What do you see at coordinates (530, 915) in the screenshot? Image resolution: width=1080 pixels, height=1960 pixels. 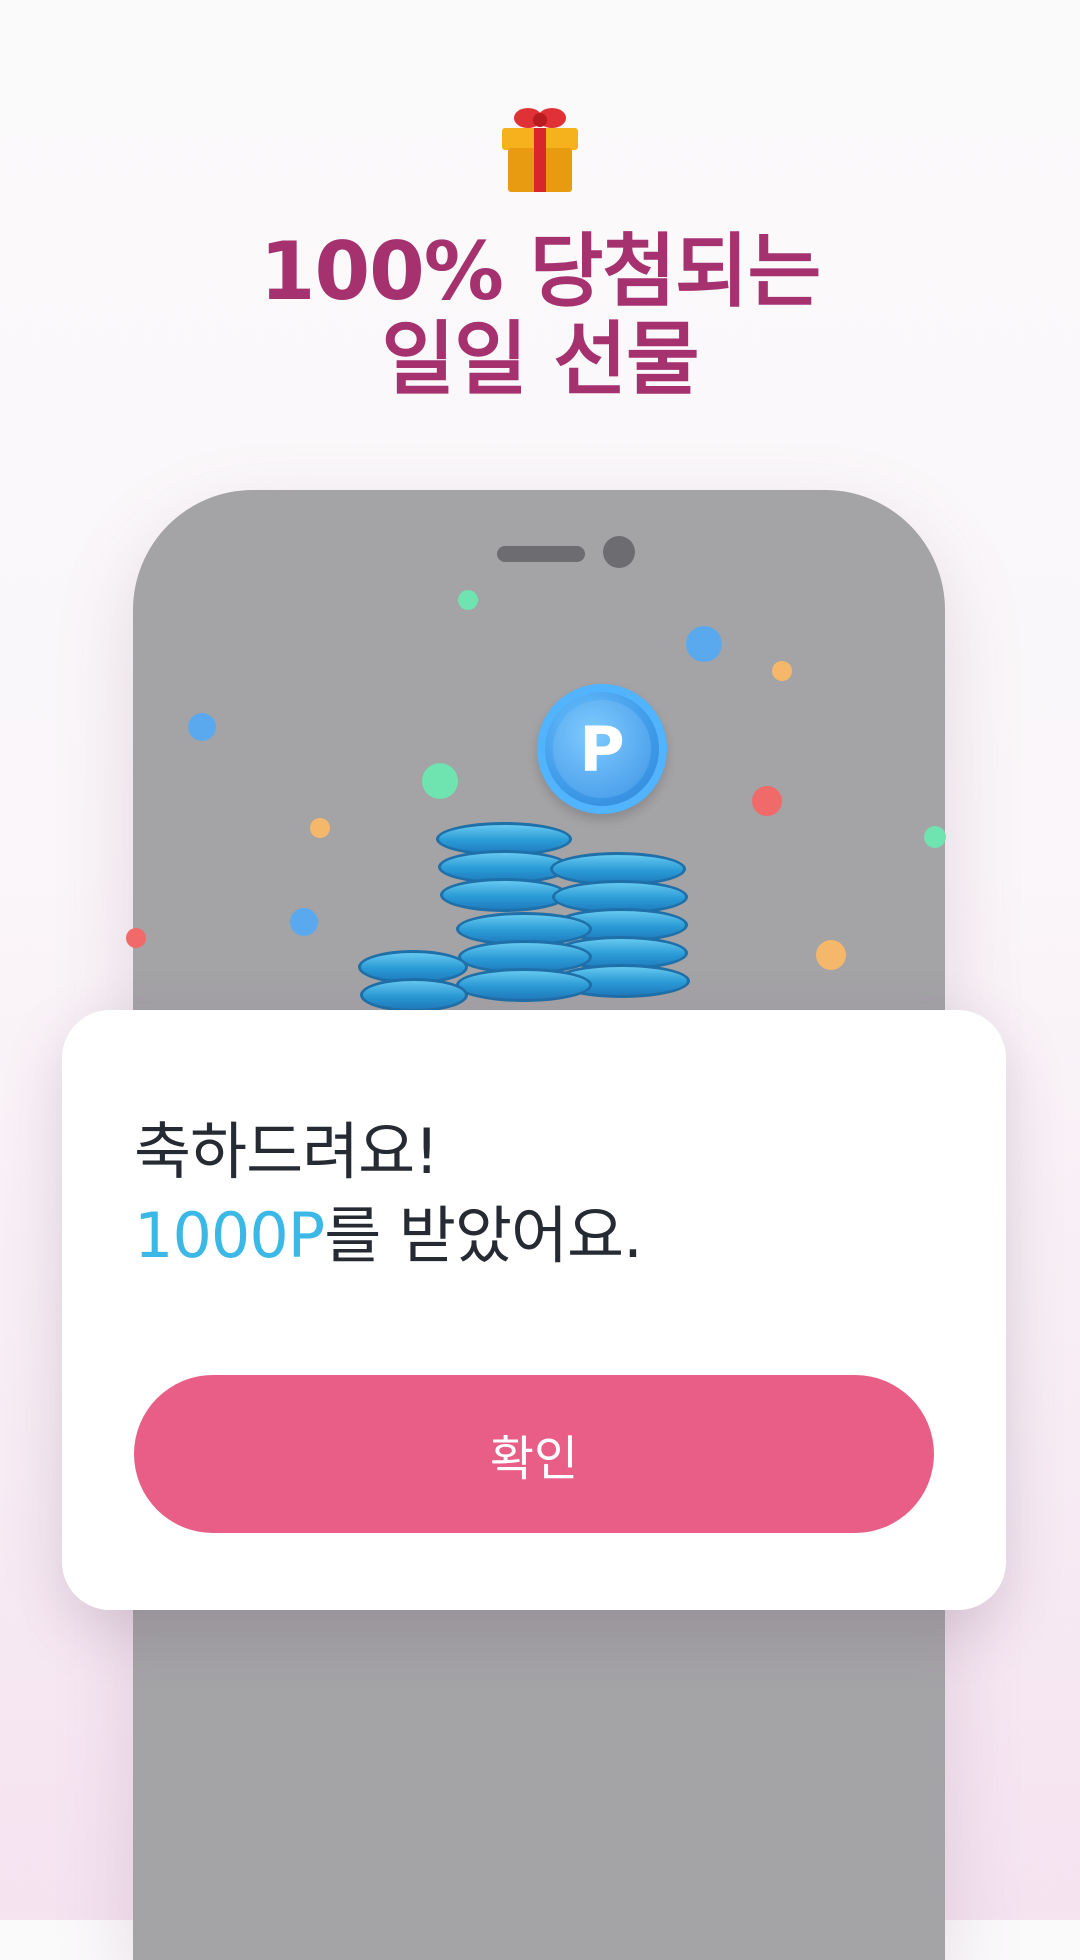 I see `coin-stacks` at bounding box center [530, 915].